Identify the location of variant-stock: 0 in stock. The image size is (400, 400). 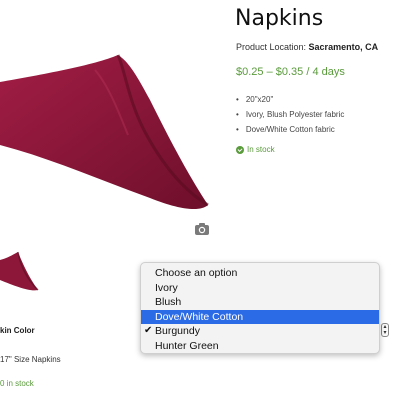
(17, 383).